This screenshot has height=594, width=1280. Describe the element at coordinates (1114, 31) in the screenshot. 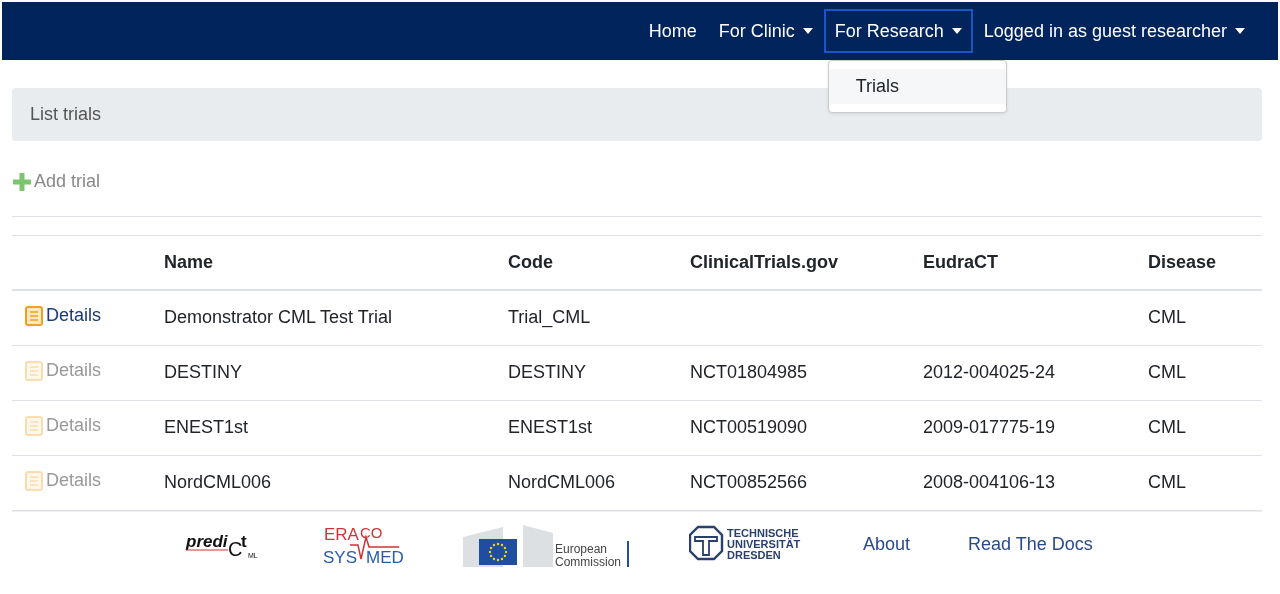

I see `nav-dropdown: Logged in as guest researcher` at that location.